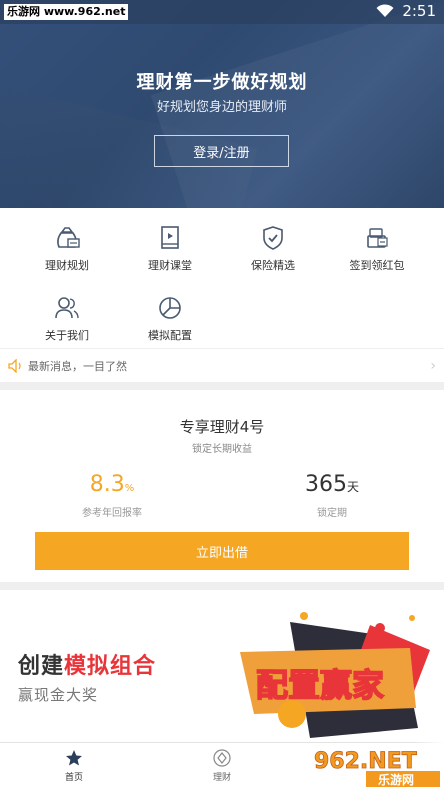  What do you see at coordinates (325, 484) in the screenshot?
I see `term-number: 365` at bounding box center [325, 484].